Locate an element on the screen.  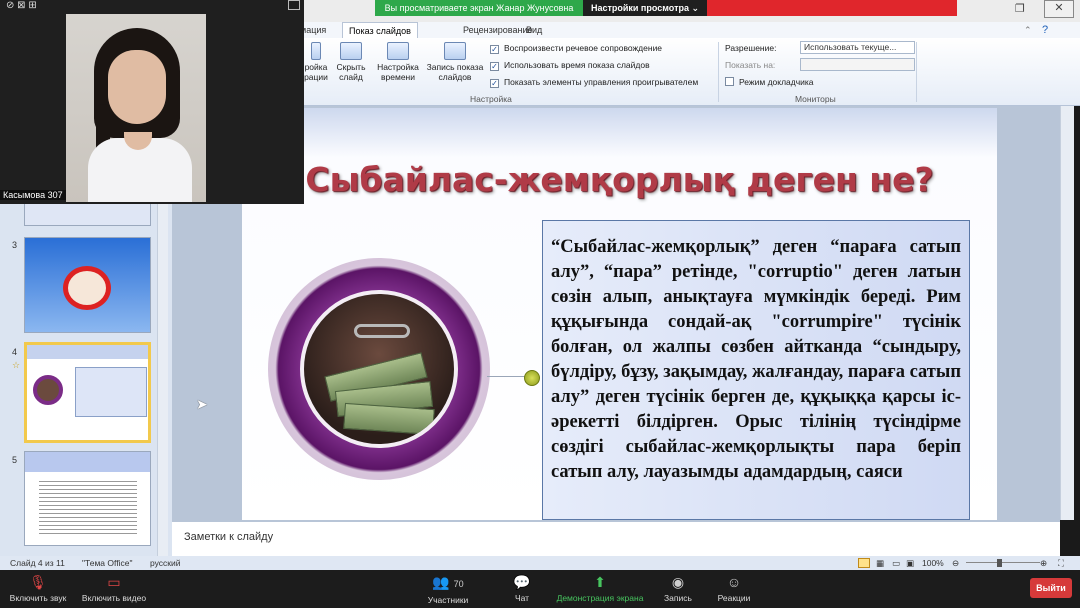
zoom-slider-thumb is located at coordinates (999, 563).